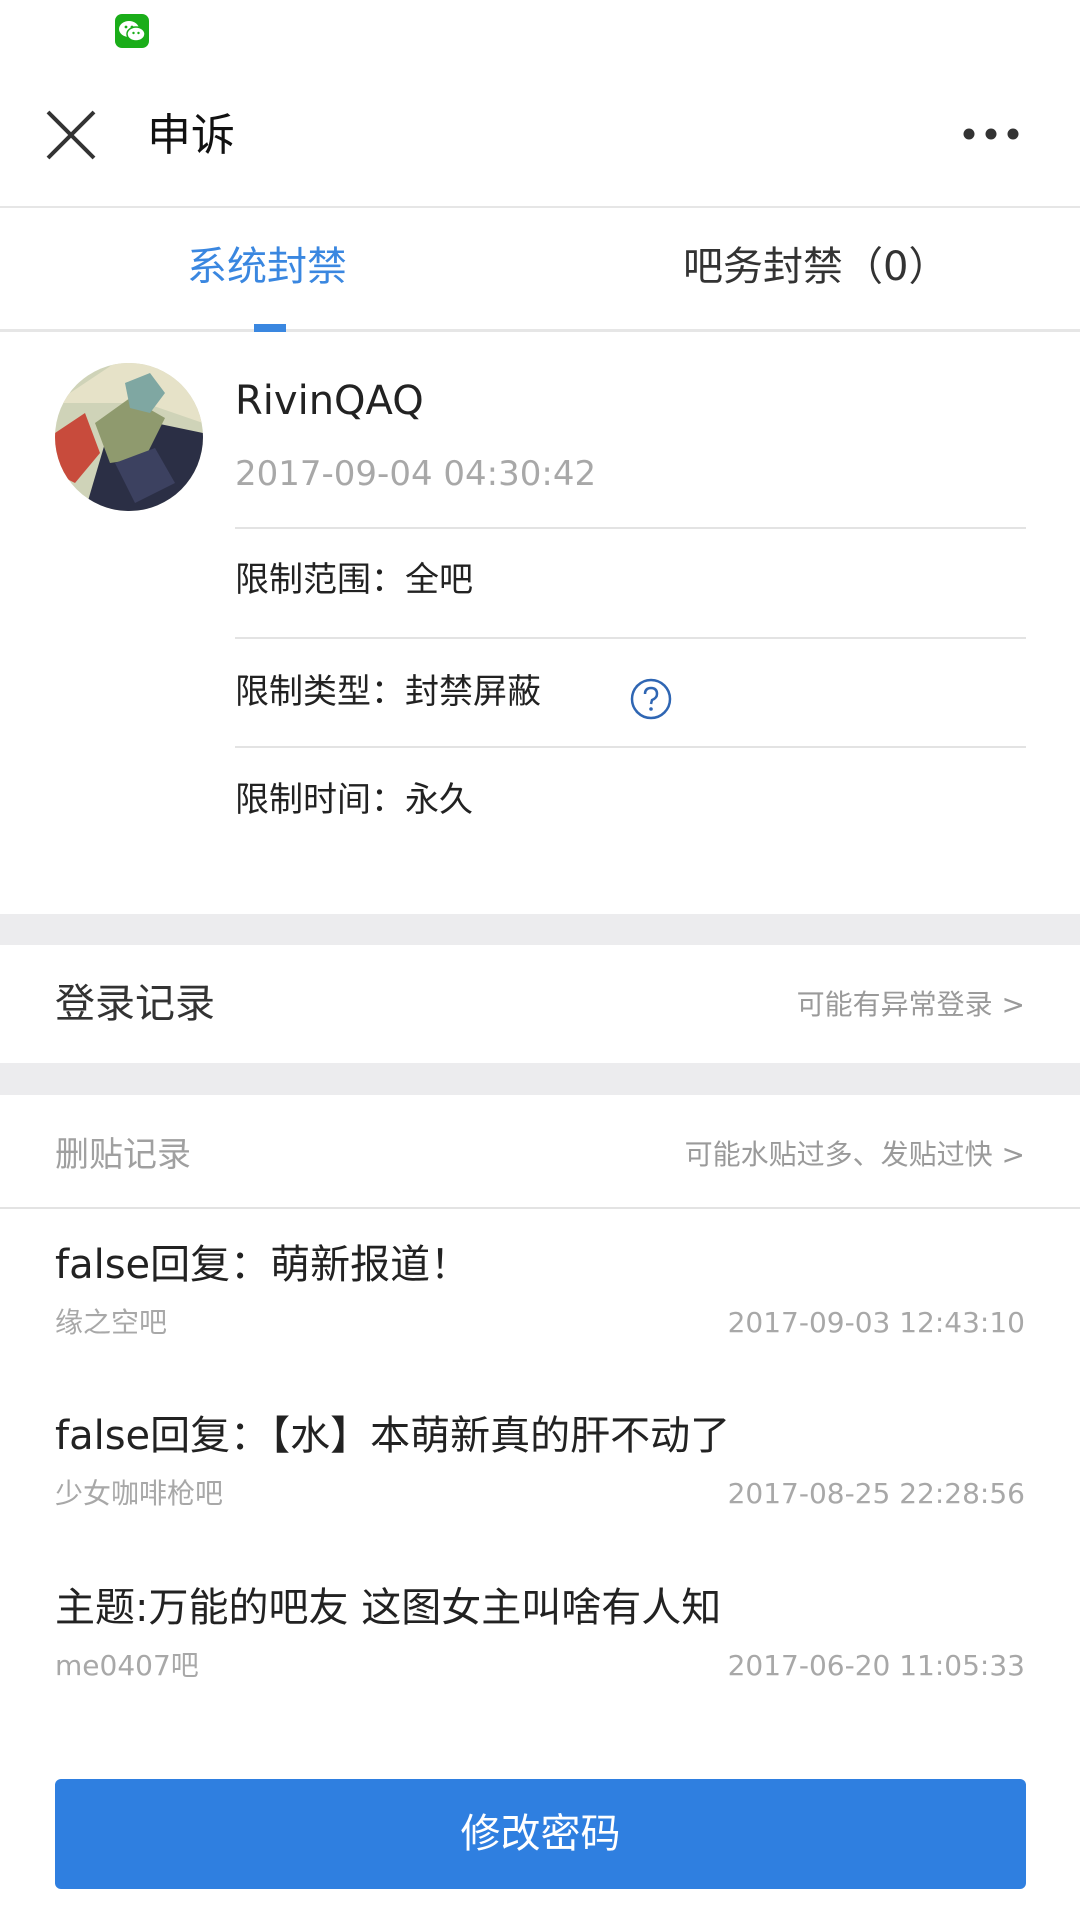 This screenshot has width=1080, height=1920. What do you see at coordinates (329, 401) in the screenshot?
I see `username: RivinQAQ` at bounding box center [329, 401].